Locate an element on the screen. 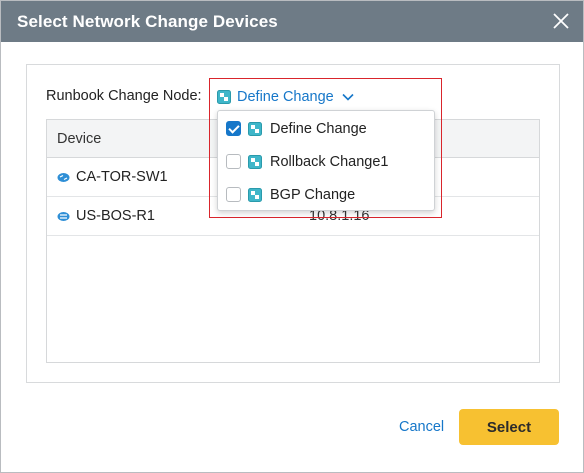 The width and height of the screenshot is (584, 473). device-cell: US-BOS-R1 is located at coordinates (106, 216).